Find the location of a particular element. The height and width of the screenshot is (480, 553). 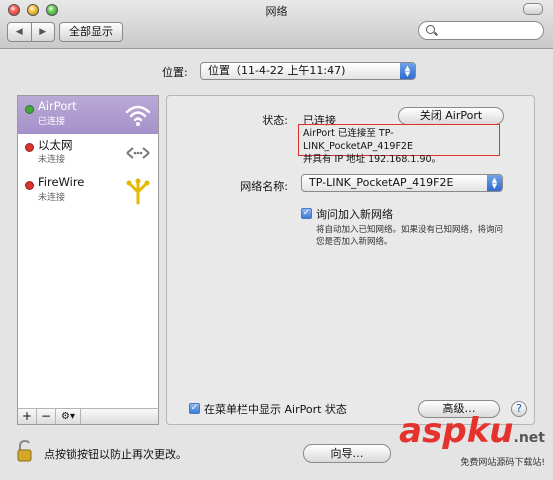

show-in-menubar-checkbox: ✓ is located at coordinates (194, 408).